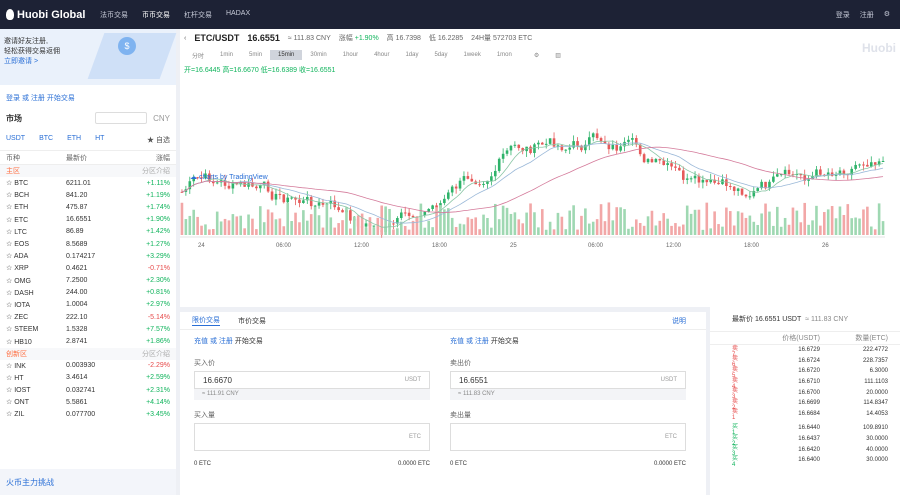  Describe the element at coordinates (568, 437) in the screenshot. I see `sell-amount-input: ETC` at that location.